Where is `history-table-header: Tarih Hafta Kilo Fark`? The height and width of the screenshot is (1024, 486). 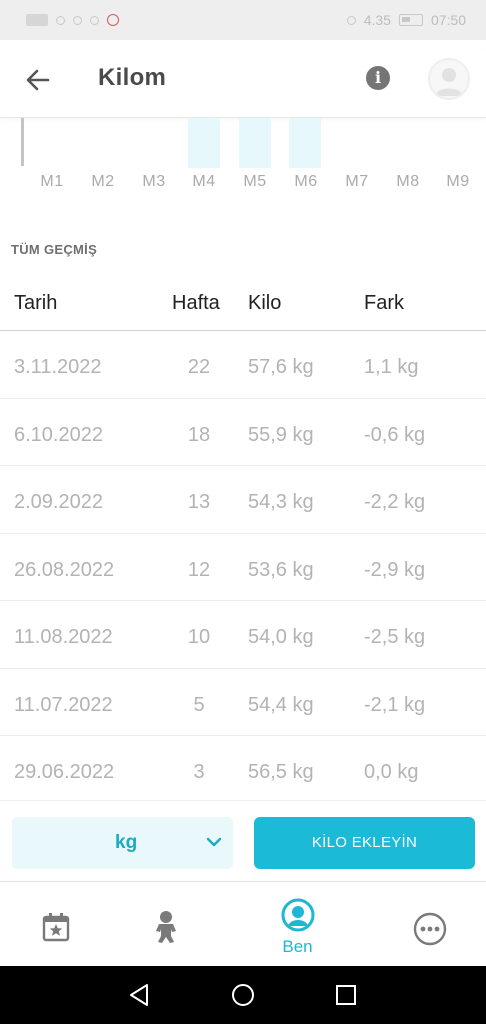
history-table-header: Tarih Hafta Kilo Fark is located at coordinates (243, 304).